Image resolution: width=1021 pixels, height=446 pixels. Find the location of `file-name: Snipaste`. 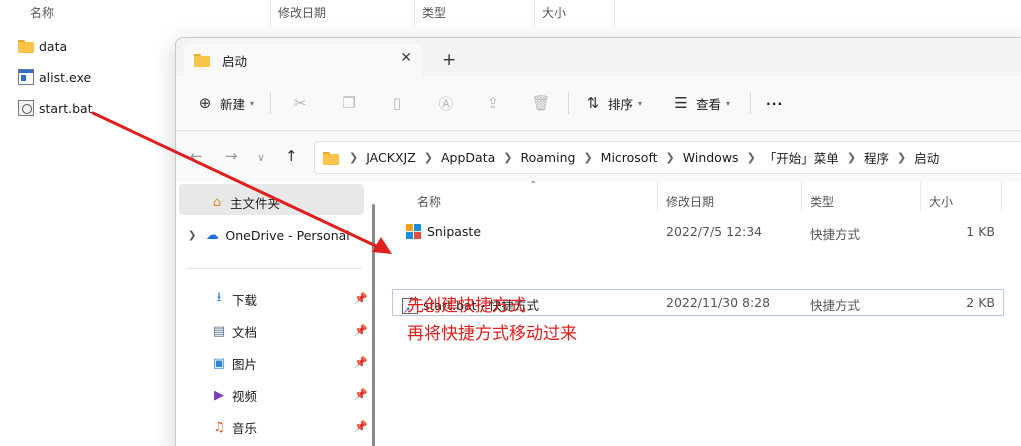

file-name: Snipaste is located at coordinates (454, 231).